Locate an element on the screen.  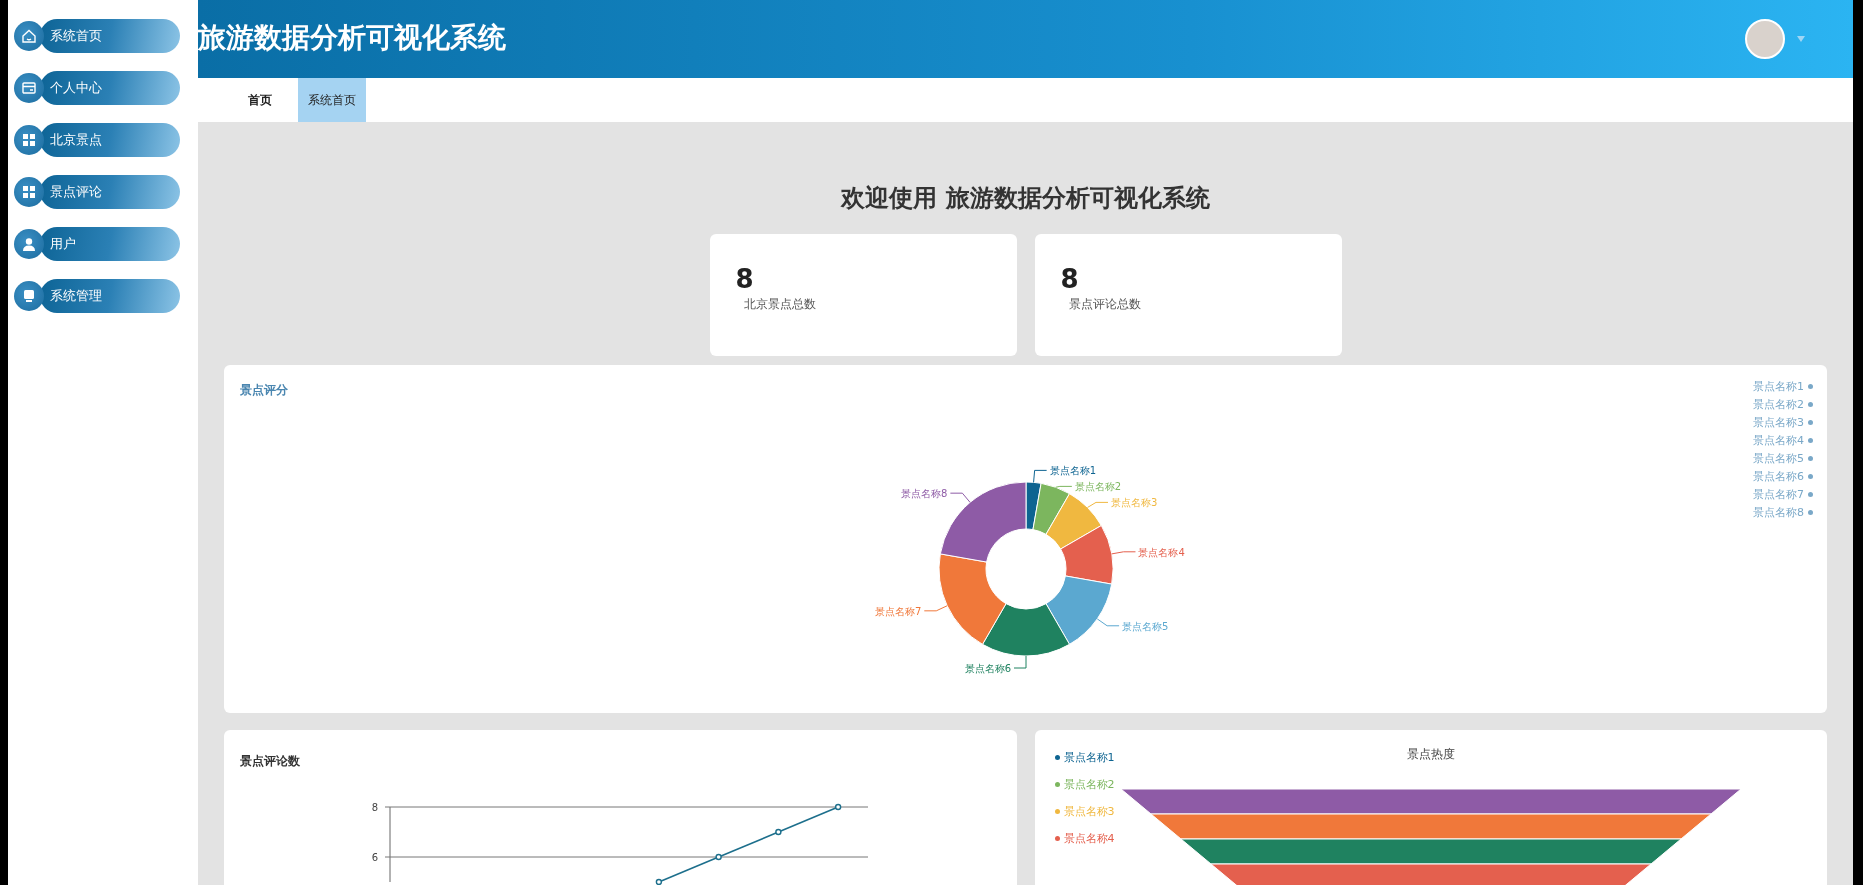
chart-title: 景点评论数 is located at coordinates (270, 761).